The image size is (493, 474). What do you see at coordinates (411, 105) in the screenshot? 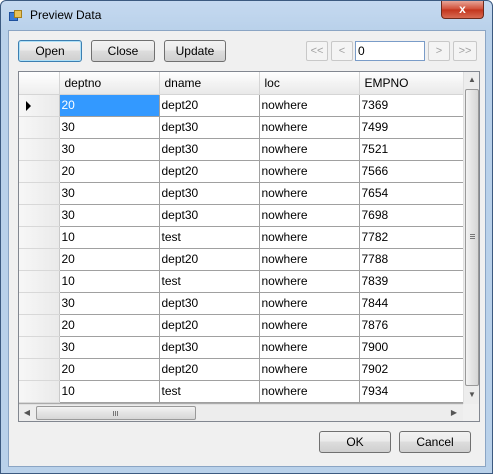
I see `cell-empno: 7369` at bounding box center [411, 105].